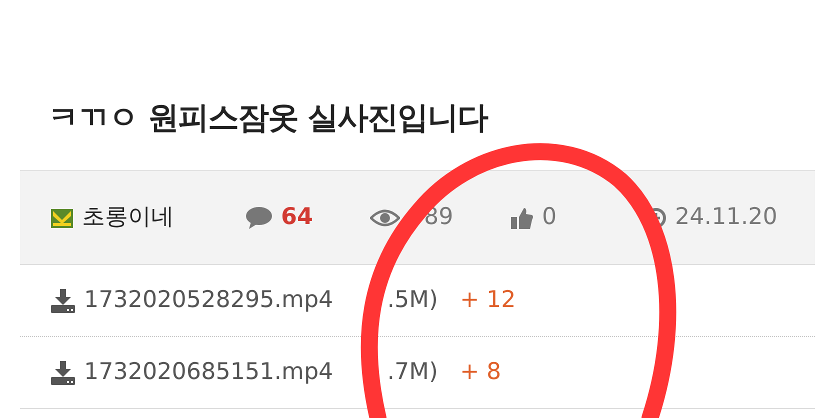 Image resolution: width=835 pixels, height=418 pixels. Describe the element at coordinates (549, 217) in the screenshot. I see `like-count: 0` at that location.